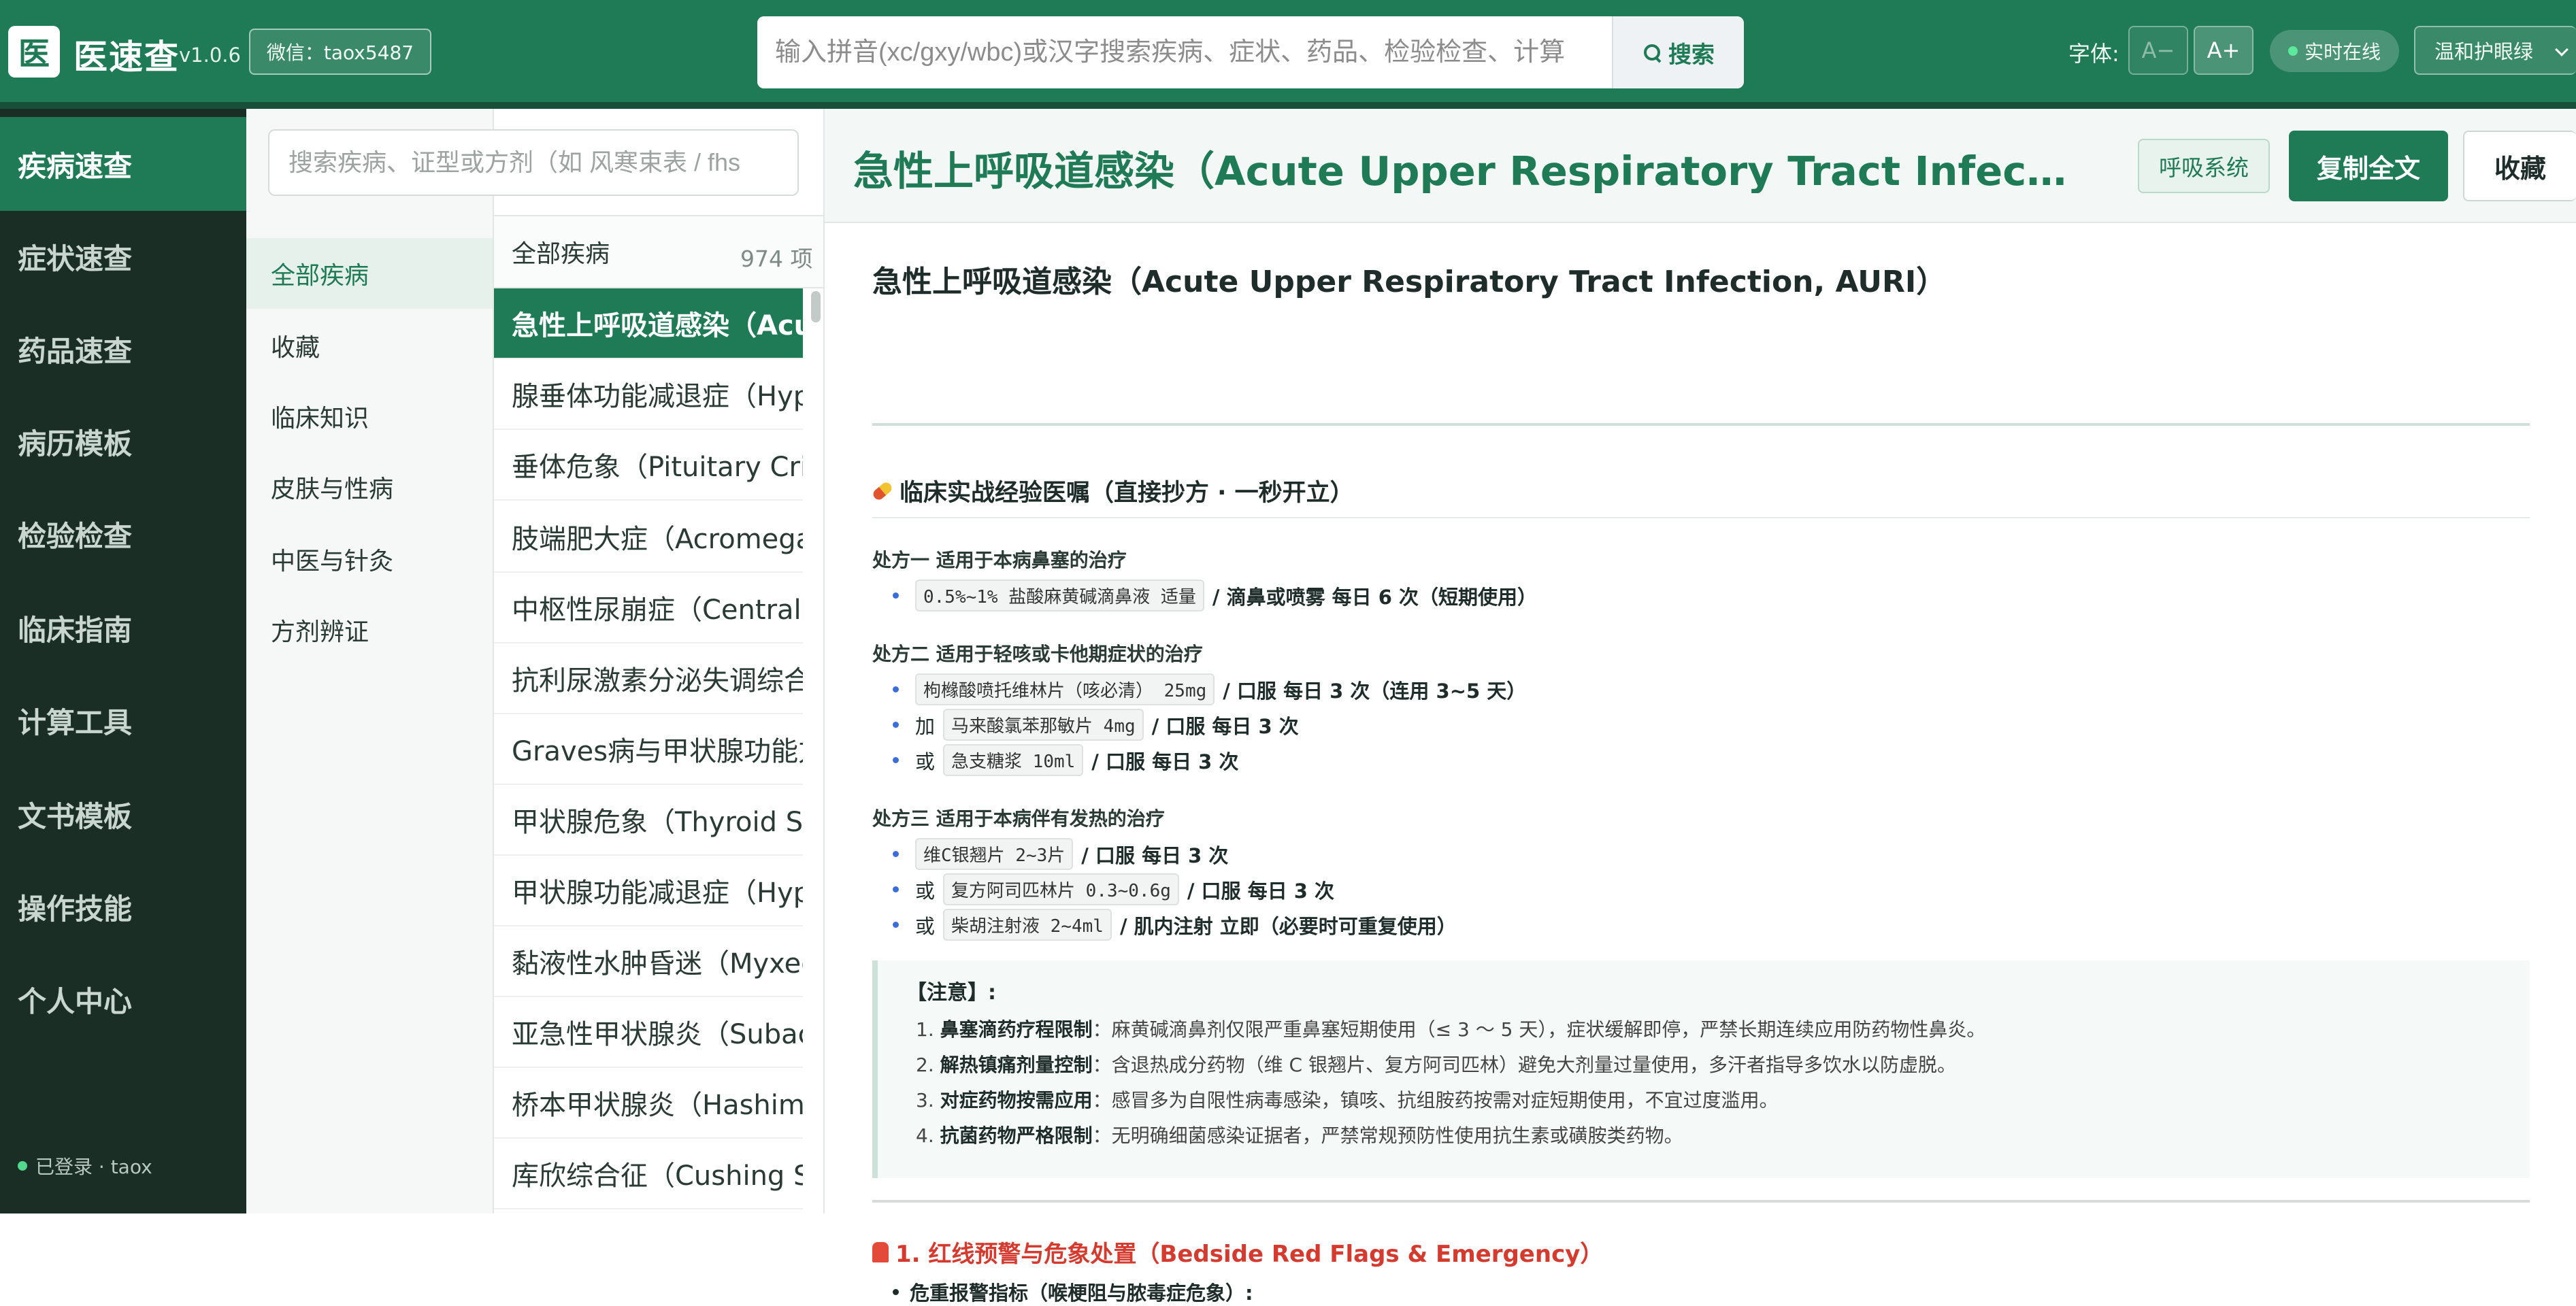 The image size is (2576, 1306). What do you see at coordinates (340, 52) in the screenshot?
I see `wechat-badge: 微信：taox5487` at bounding box center [340, 52].